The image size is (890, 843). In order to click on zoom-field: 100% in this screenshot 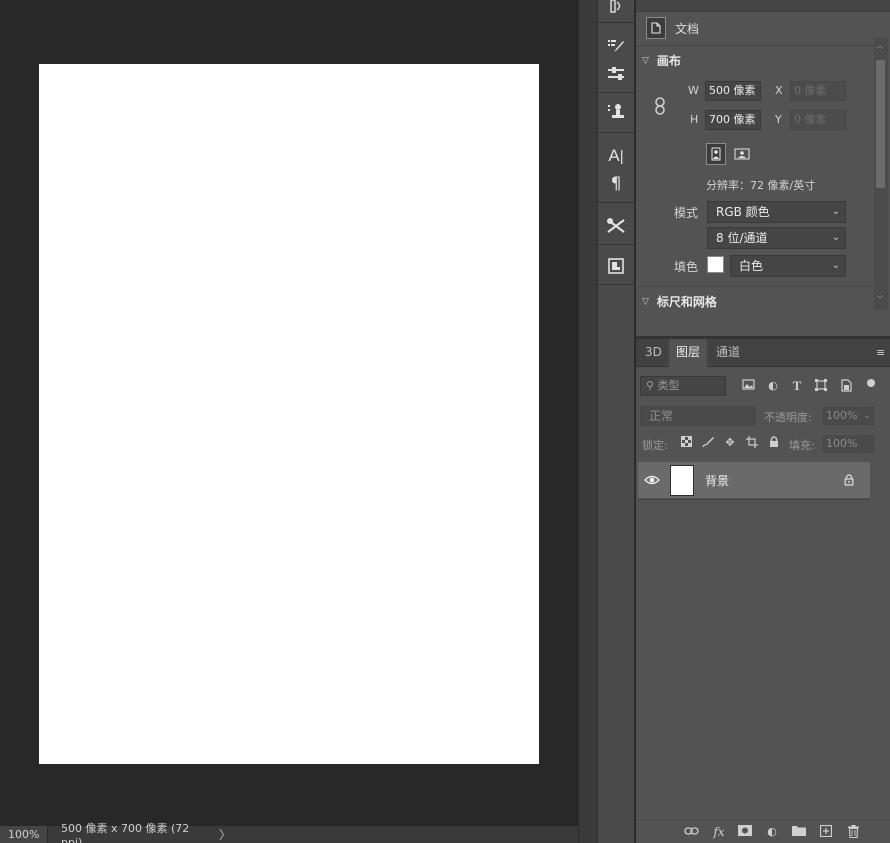, I will do `click(24, 834)`.